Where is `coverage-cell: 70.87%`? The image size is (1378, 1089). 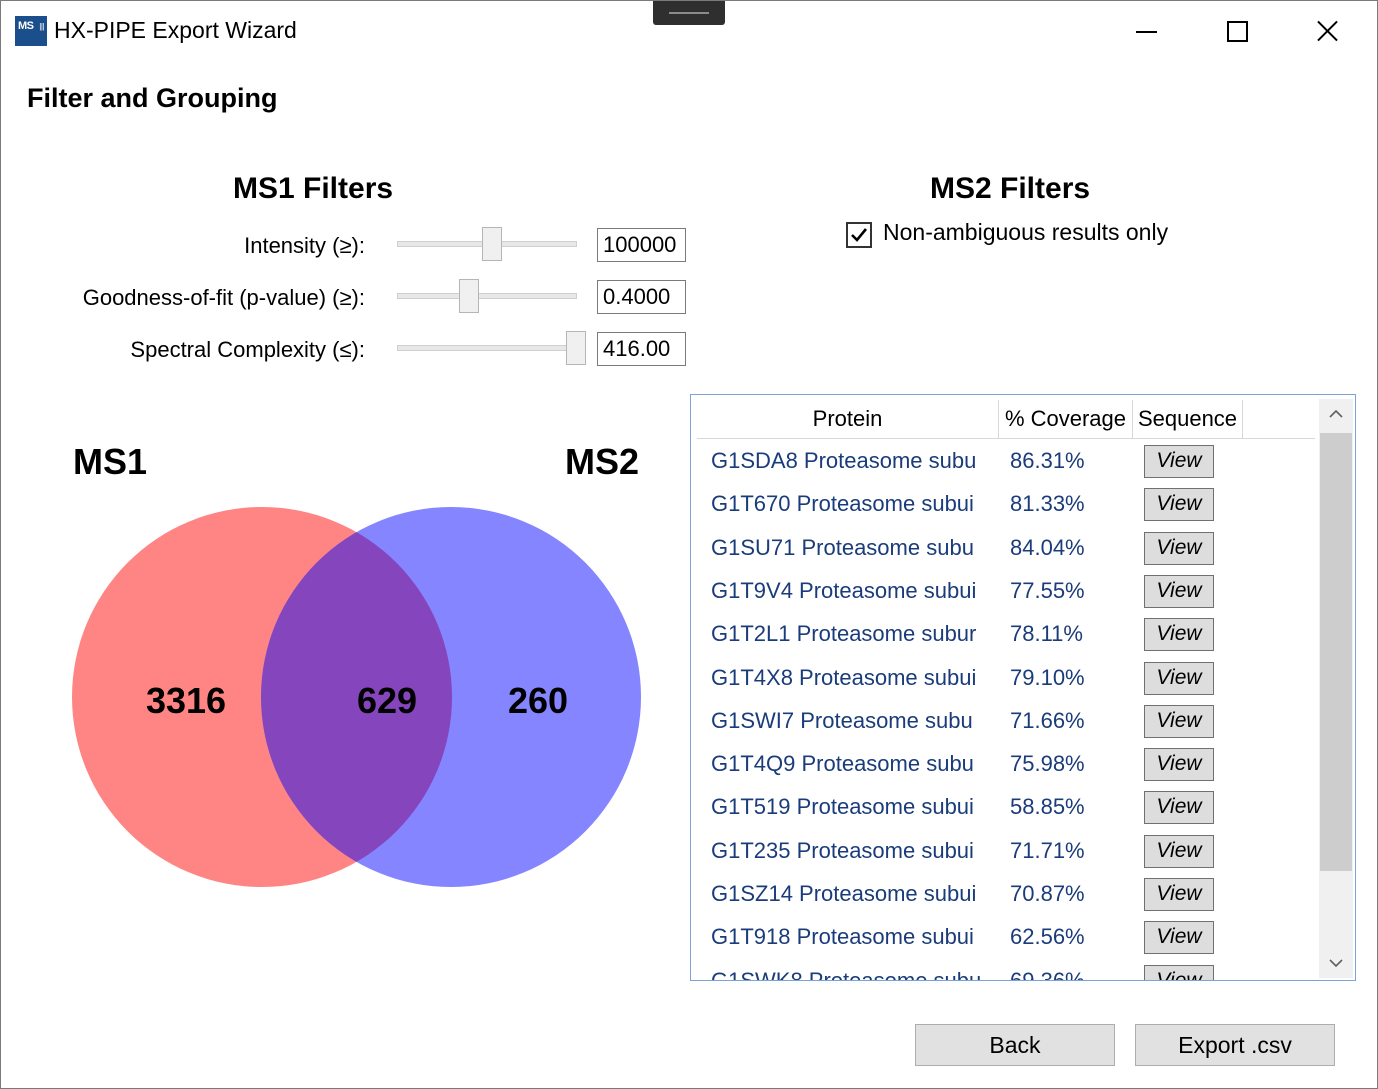 coverage-cell: 70.87% is located at coordinates (1047, 893).